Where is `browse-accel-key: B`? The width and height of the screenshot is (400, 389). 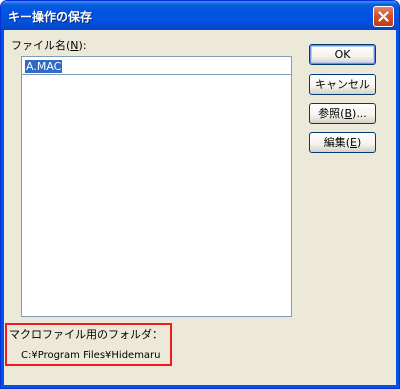
browse-accel-key: B is located at coordinates (348, 113).